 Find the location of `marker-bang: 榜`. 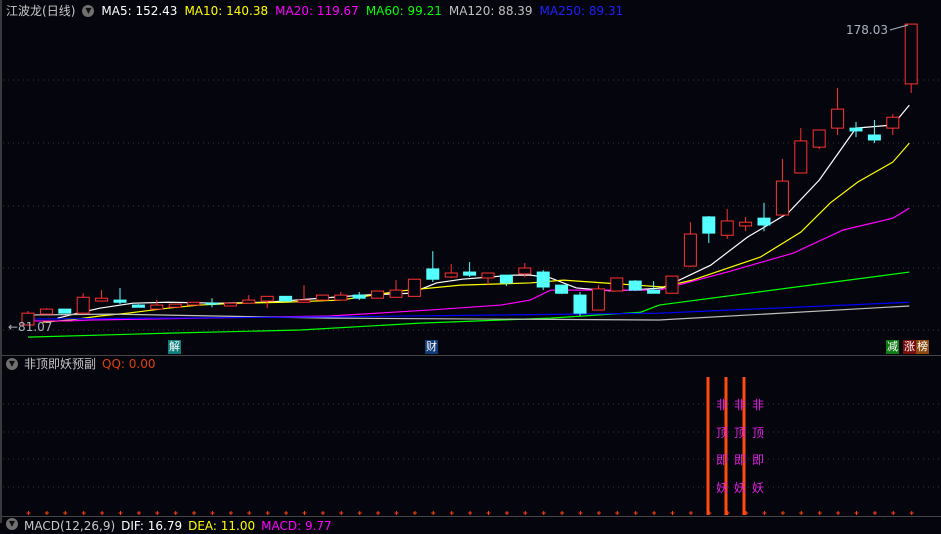

marker-bang: 榜 is located at coordinates (922, 347).